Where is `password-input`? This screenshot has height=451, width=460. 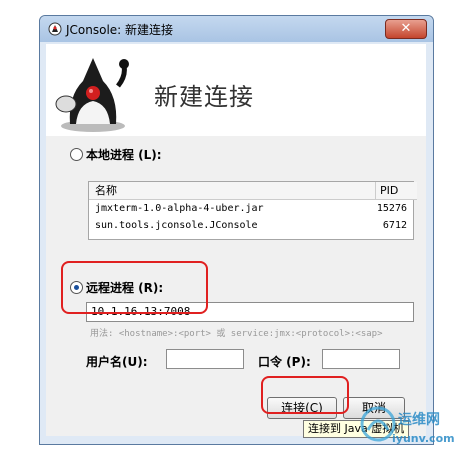 password-input is located at coordinates (361, 359).